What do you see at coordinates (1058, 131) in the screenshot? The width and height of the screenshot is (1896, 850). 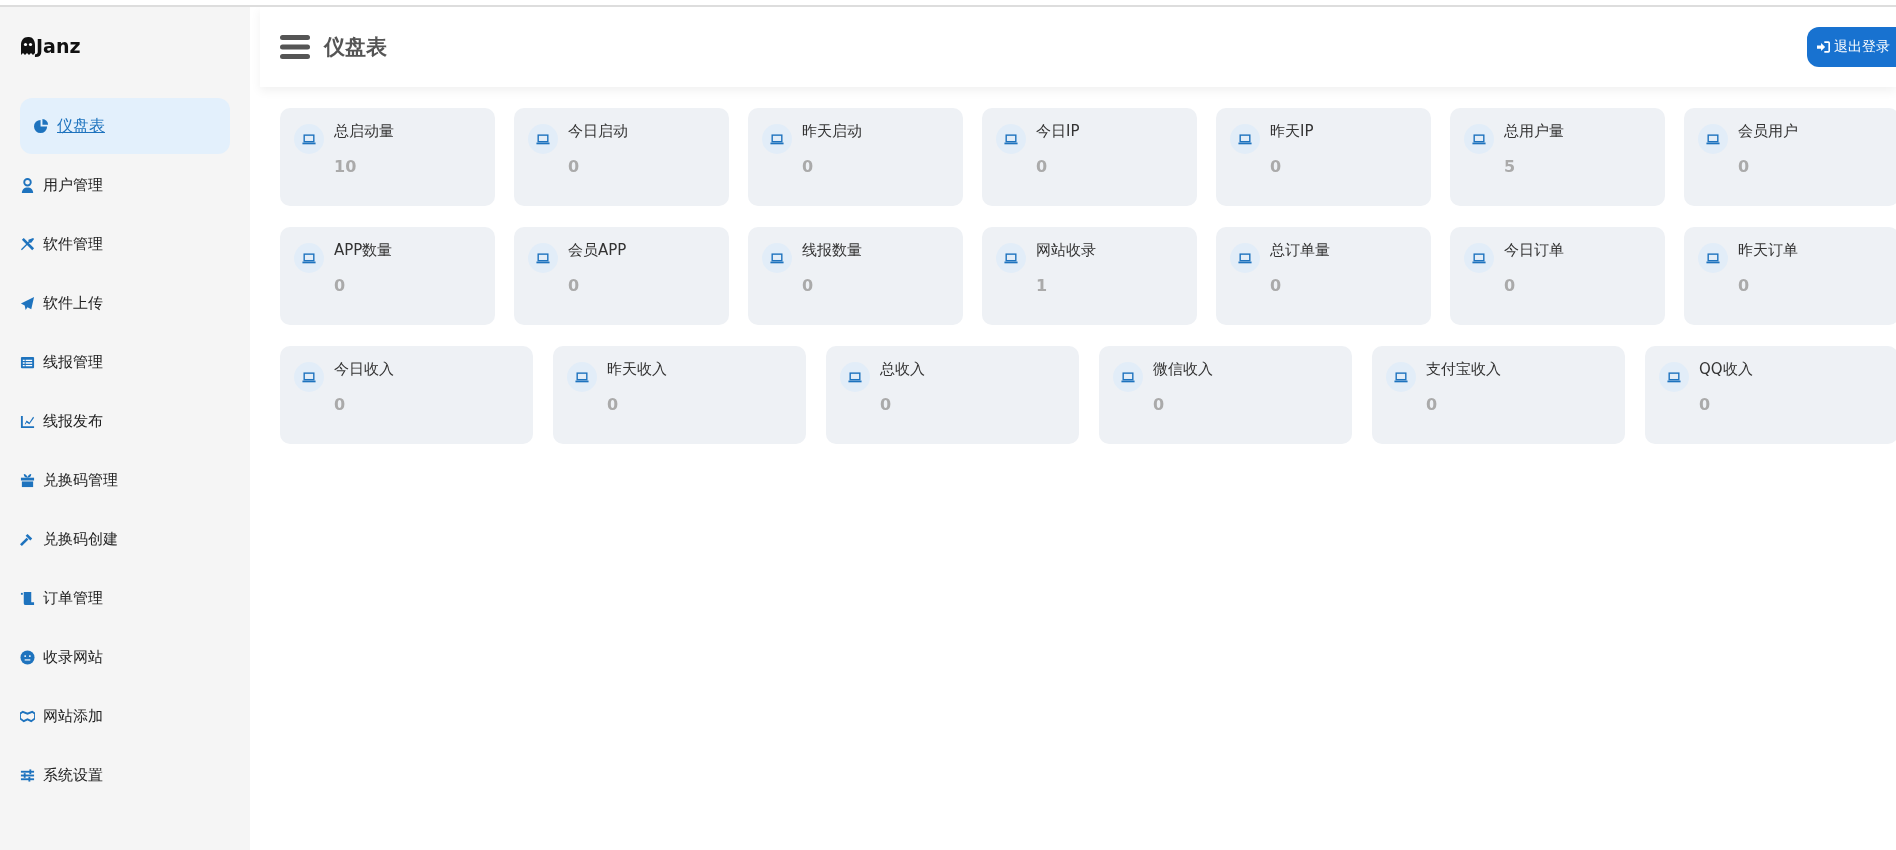 I see `stat-label: 今日IP` at bounding box center [1058, 131].